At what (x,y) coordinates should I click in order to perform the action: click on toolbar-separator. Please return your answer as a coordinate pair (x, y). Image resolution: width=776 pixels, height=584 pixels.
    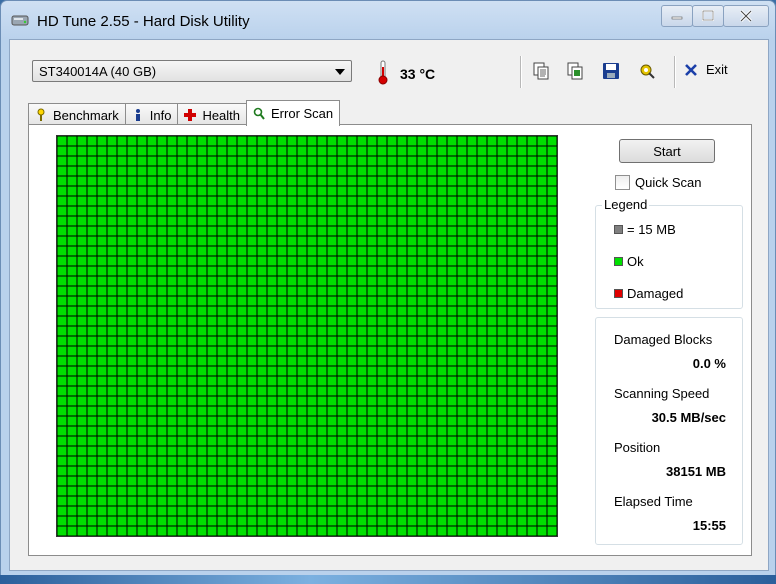
    Looking at the image, I should click on (675, 72).